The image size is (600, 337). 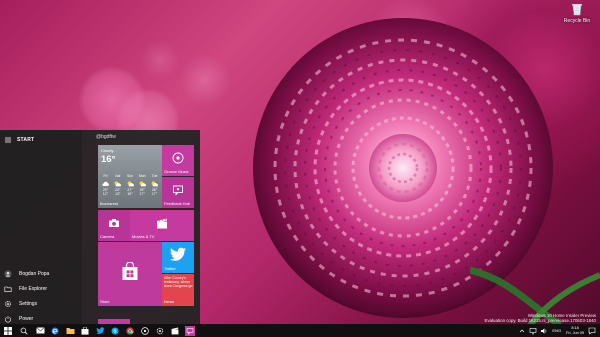 What do you see at coordinates (33, 288) in the screenshot?
I see `start-item-file-explorer-label: File Explorer` at bounding box center [33, 288].